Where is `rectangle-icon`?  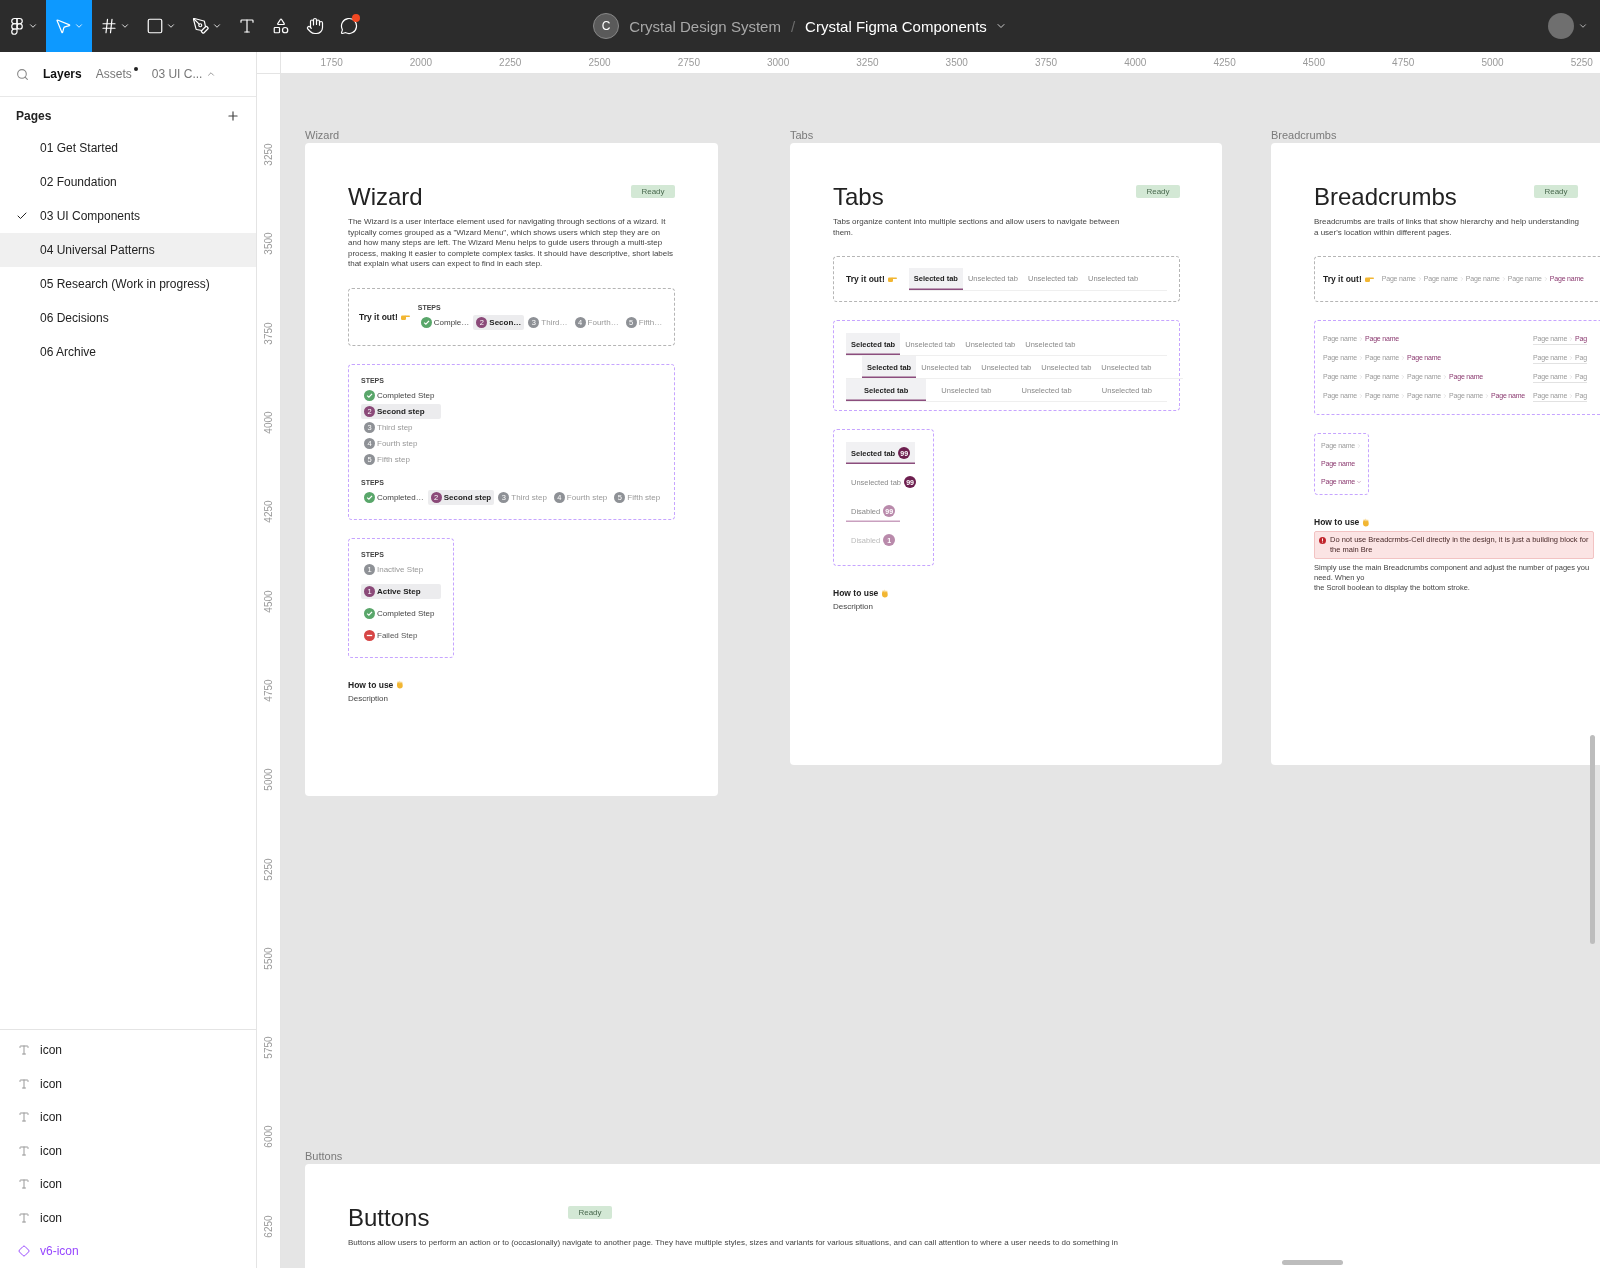
rectangle-icon is located at coordinates (155, 26).